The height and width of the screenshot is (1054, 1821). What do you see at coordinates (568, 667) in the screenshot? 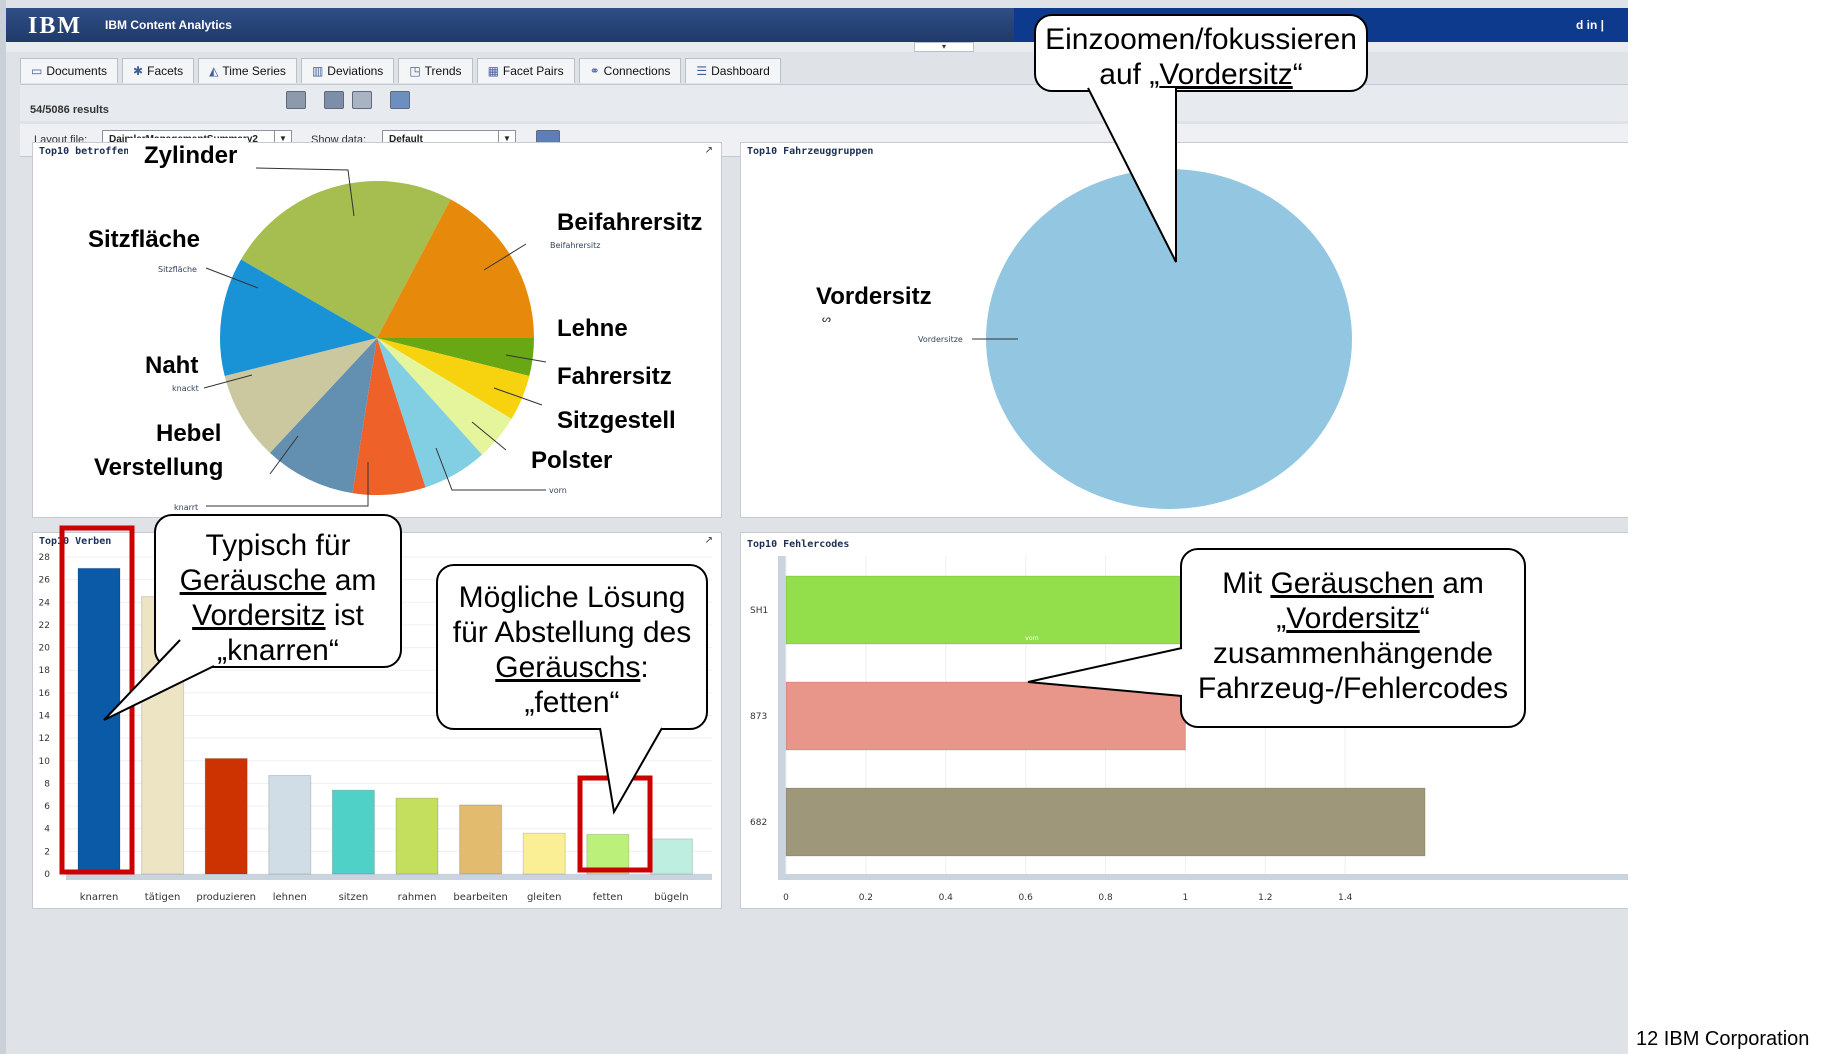
I see `callout-underlined: Geräuschs` at bounding box center [568, 667].